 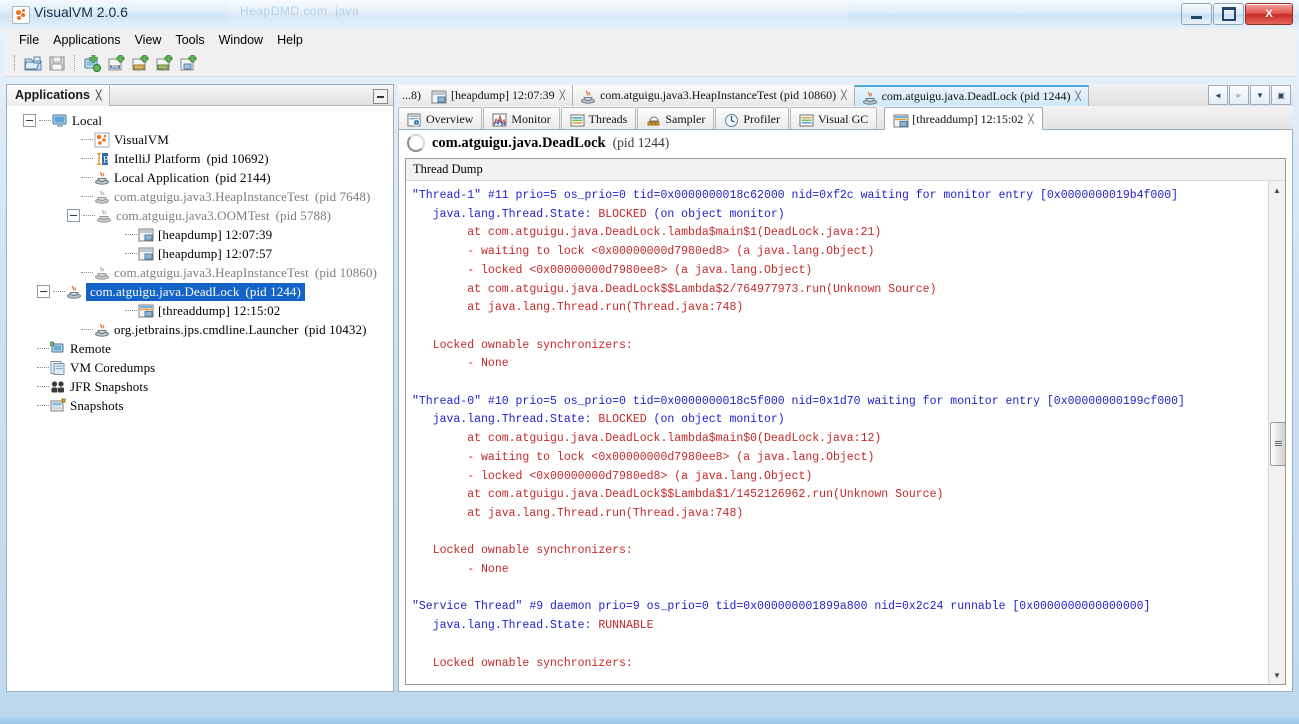 I want to click on view-tab: Threads, so click(x=598, y=118).